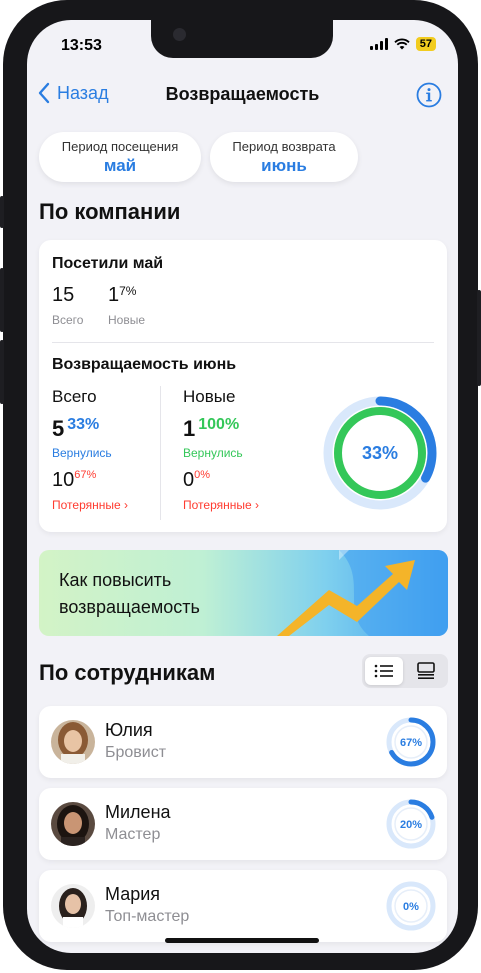 The height and width of the screenshot is (973, 481). What do you see at coordinates (81, 45) in the screenshot?
I see `status-time: 13:53` at bounding box center [81, 45].